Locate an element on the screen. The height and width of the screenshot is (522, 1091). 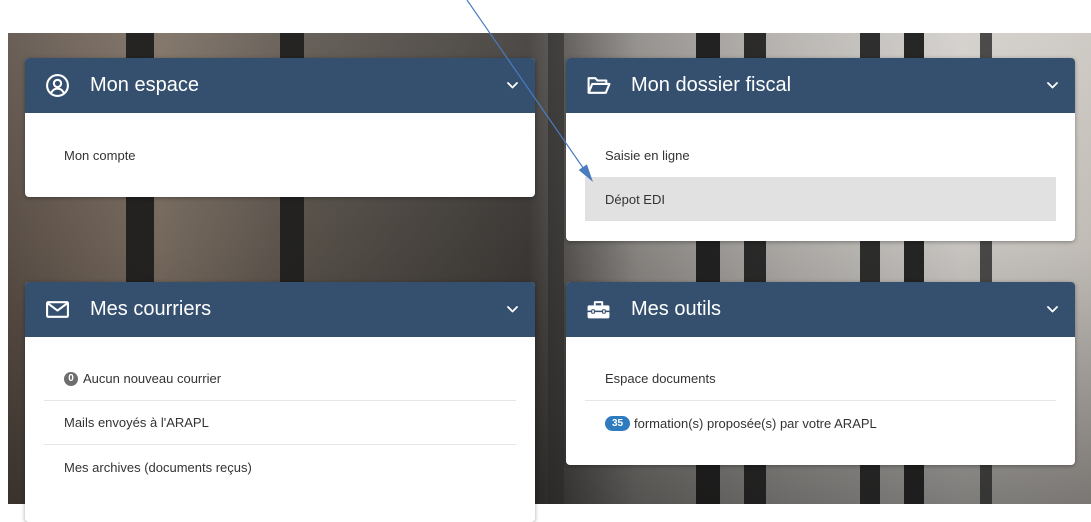
card-mon-espace: Mon espace Mon compte is located at coordinates (280, 127).